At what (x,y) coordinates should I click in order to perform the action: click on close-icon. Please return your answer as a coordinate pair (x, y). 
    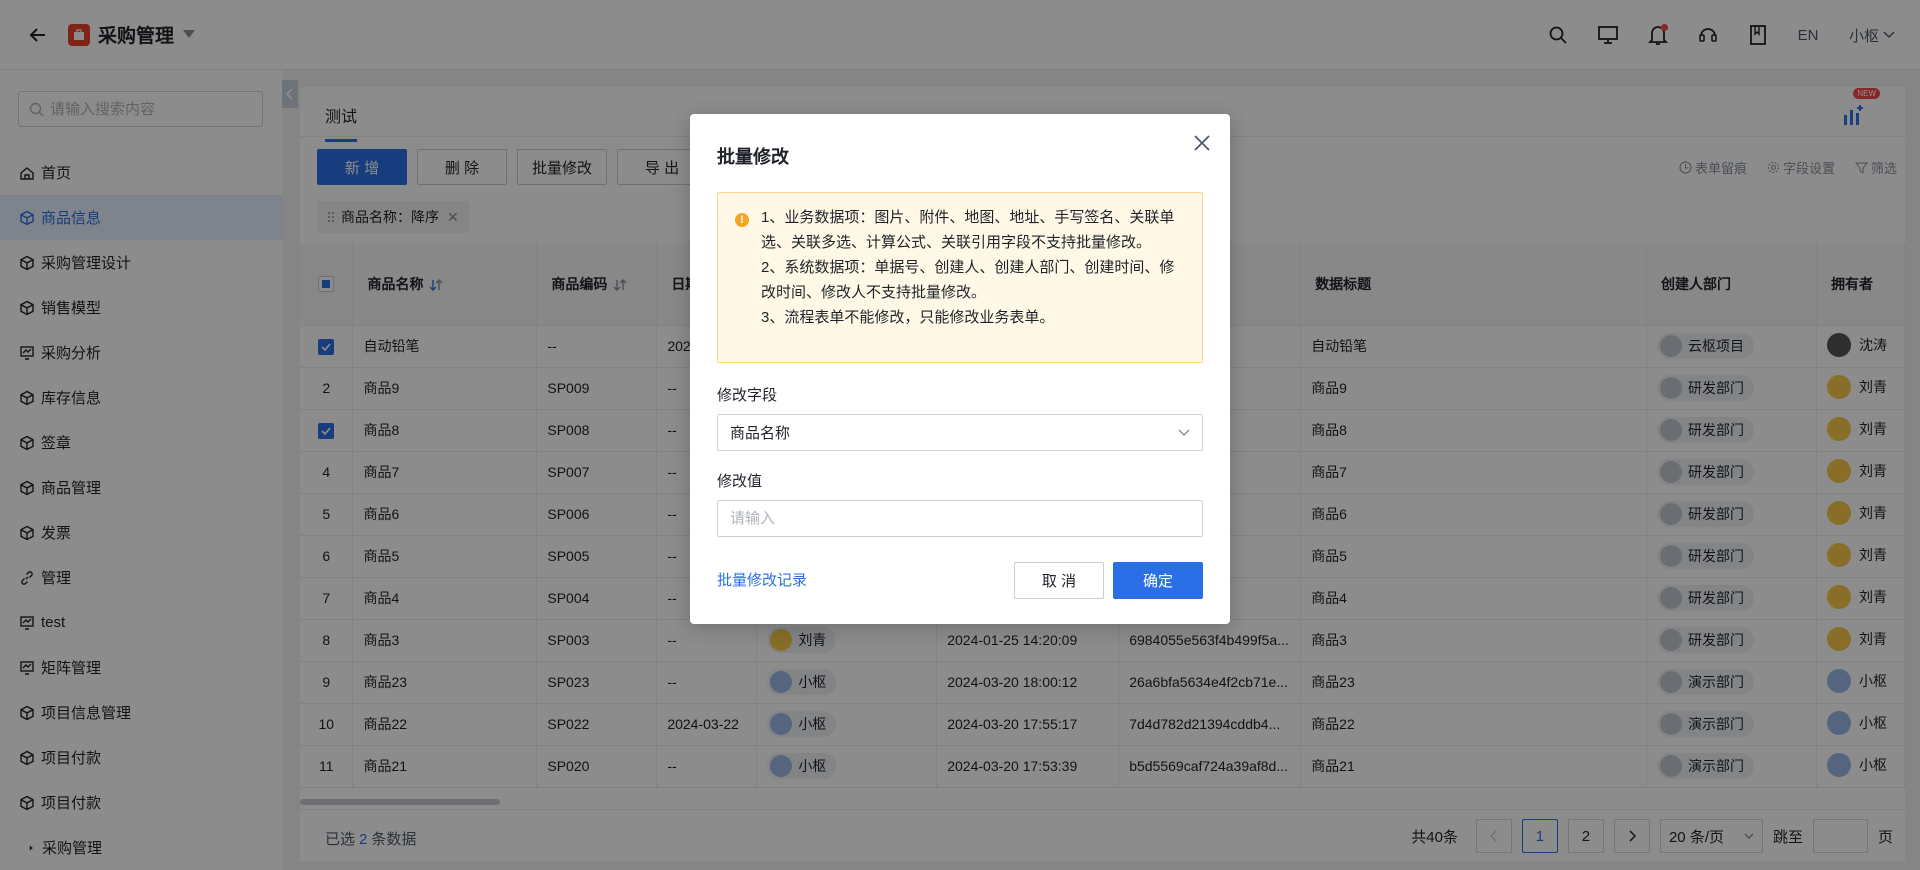
    Looking at the image, I should click on (1202, 143).